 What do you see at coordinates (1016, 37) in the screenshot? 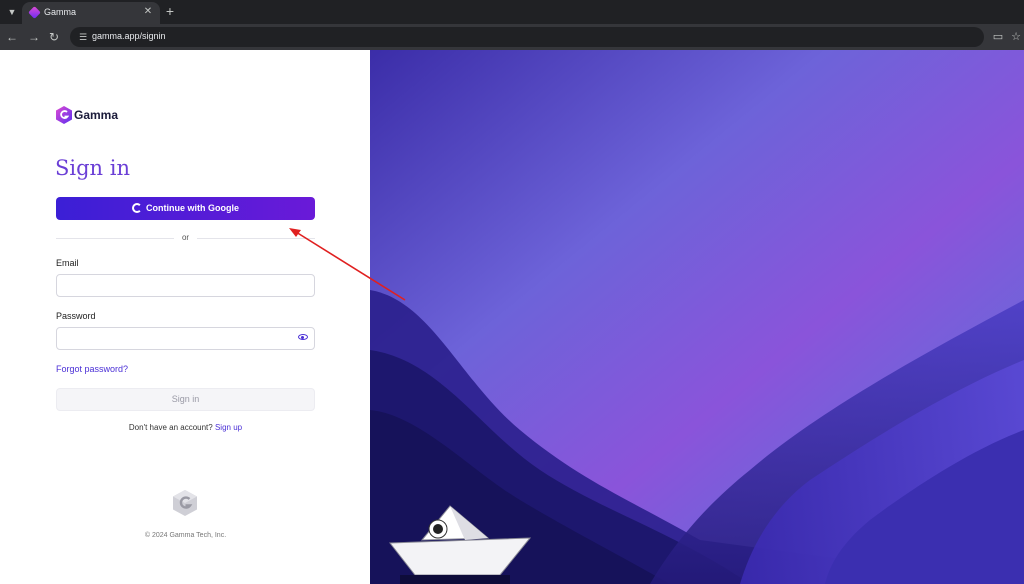
I see `star-icon: ☆` at bounding box center [1016, 37].